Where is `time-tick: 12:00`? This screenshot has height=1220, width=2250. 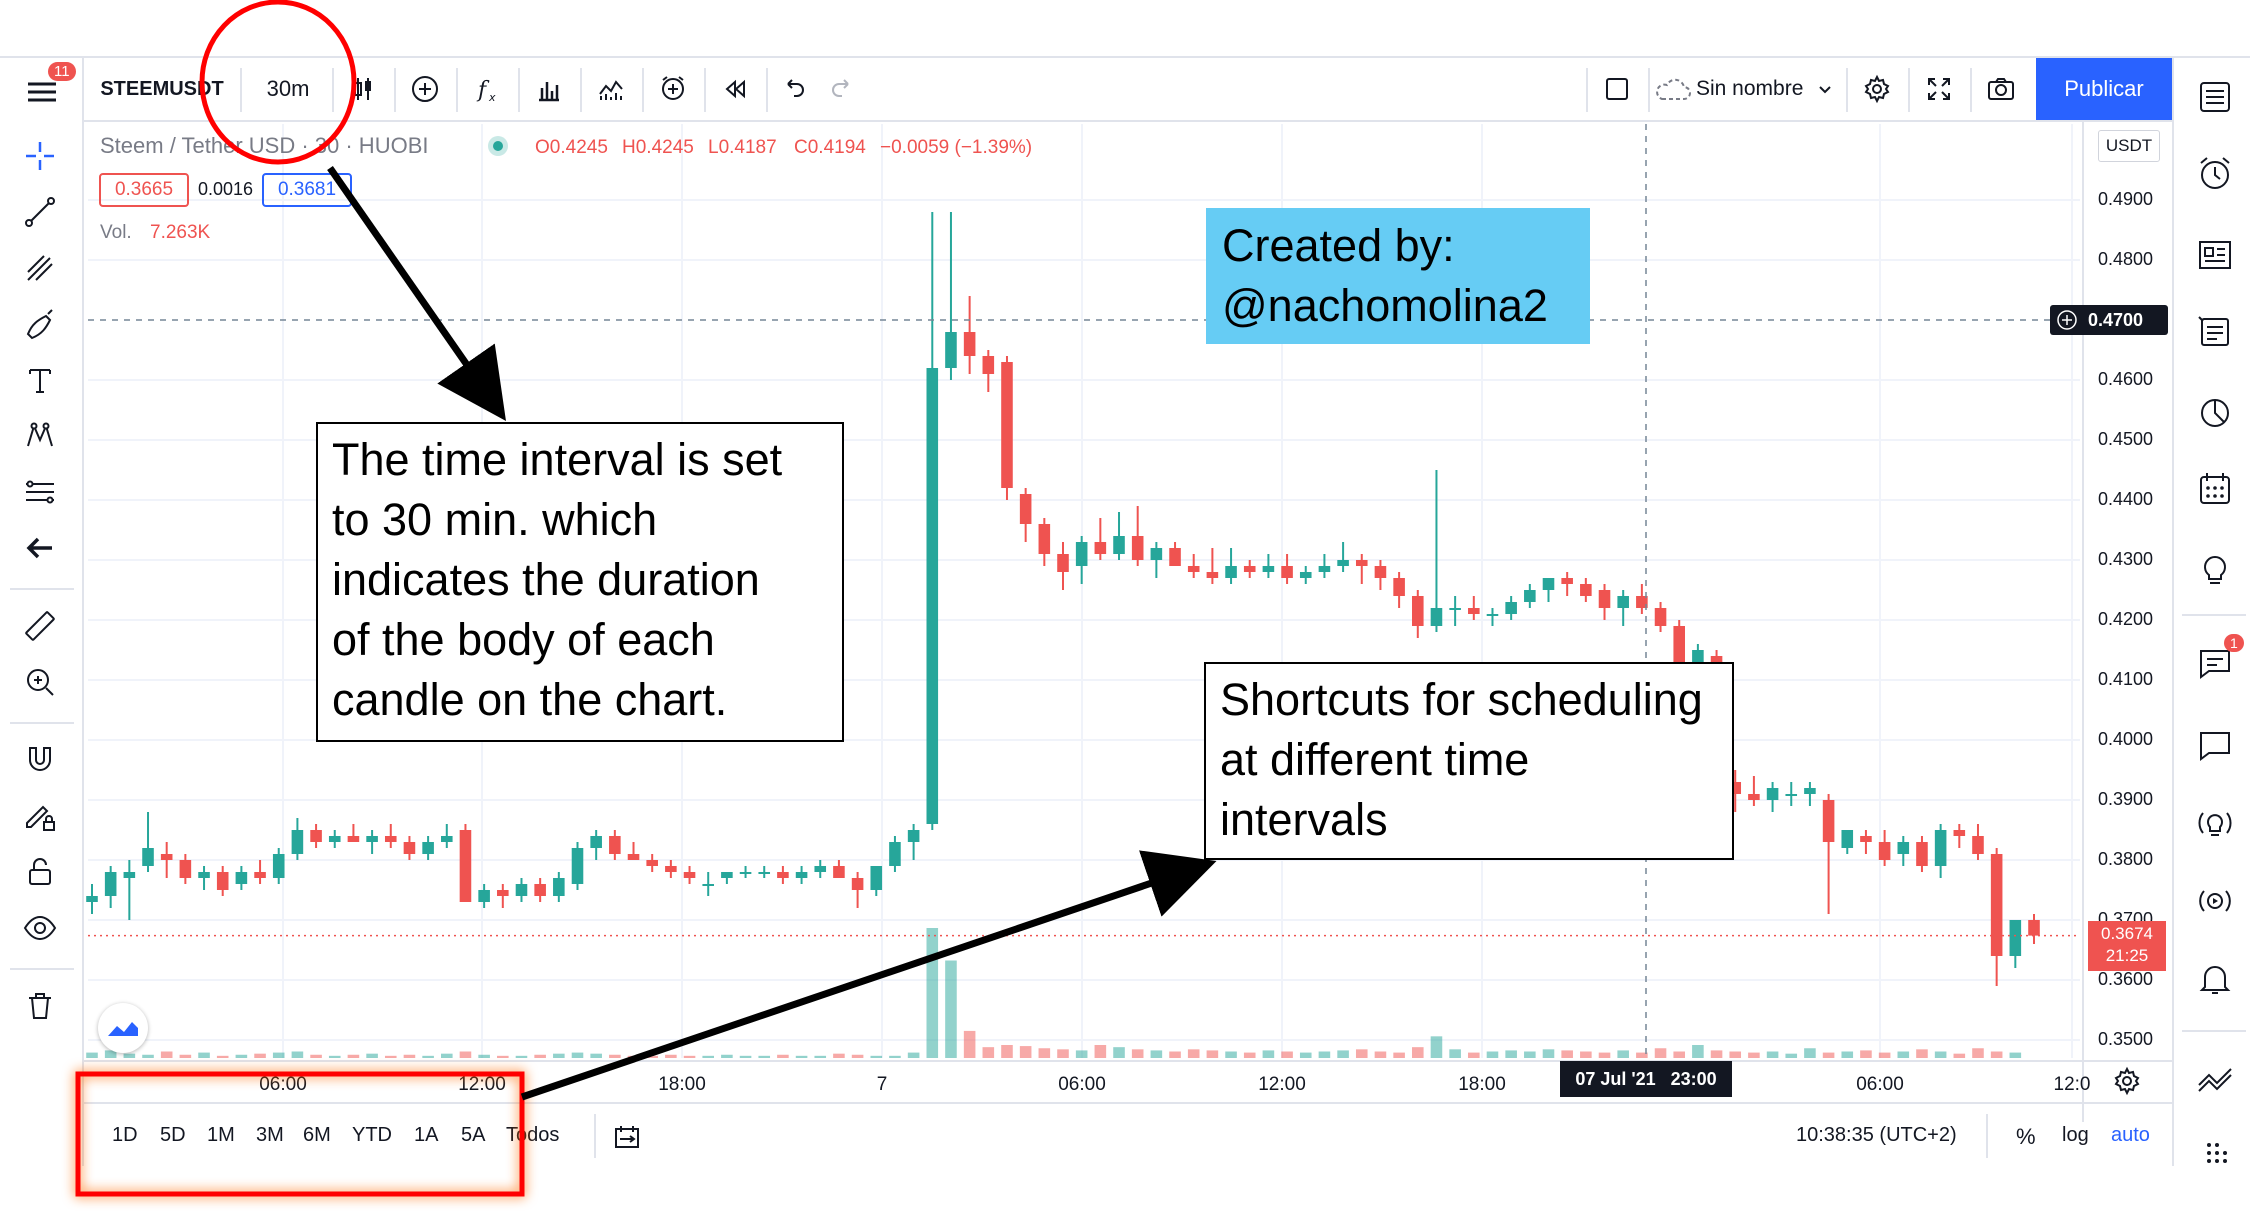 time-tick: 12:00 is located at coordinates (1282, 1084).